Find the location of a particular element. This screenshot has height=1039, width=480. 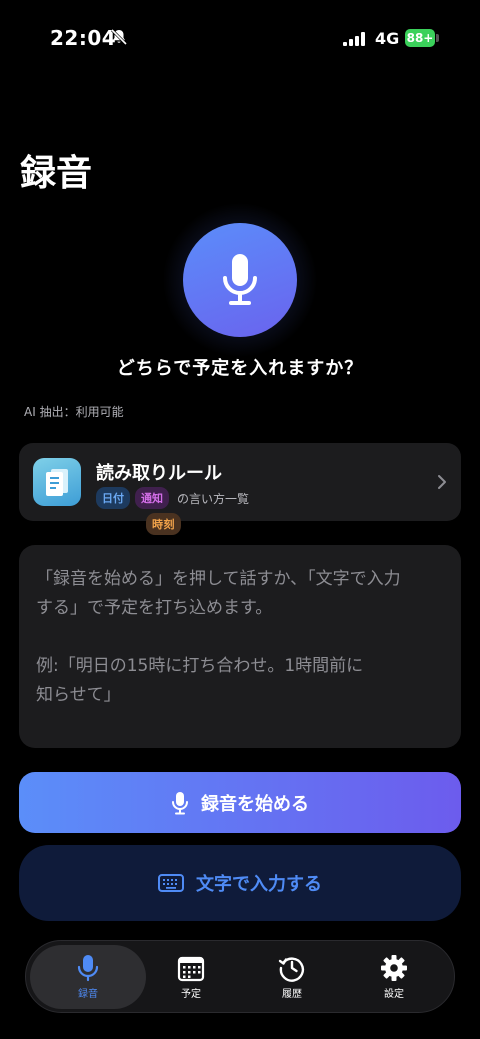

cellular-signal-icon is located at coordinates (354, 39).